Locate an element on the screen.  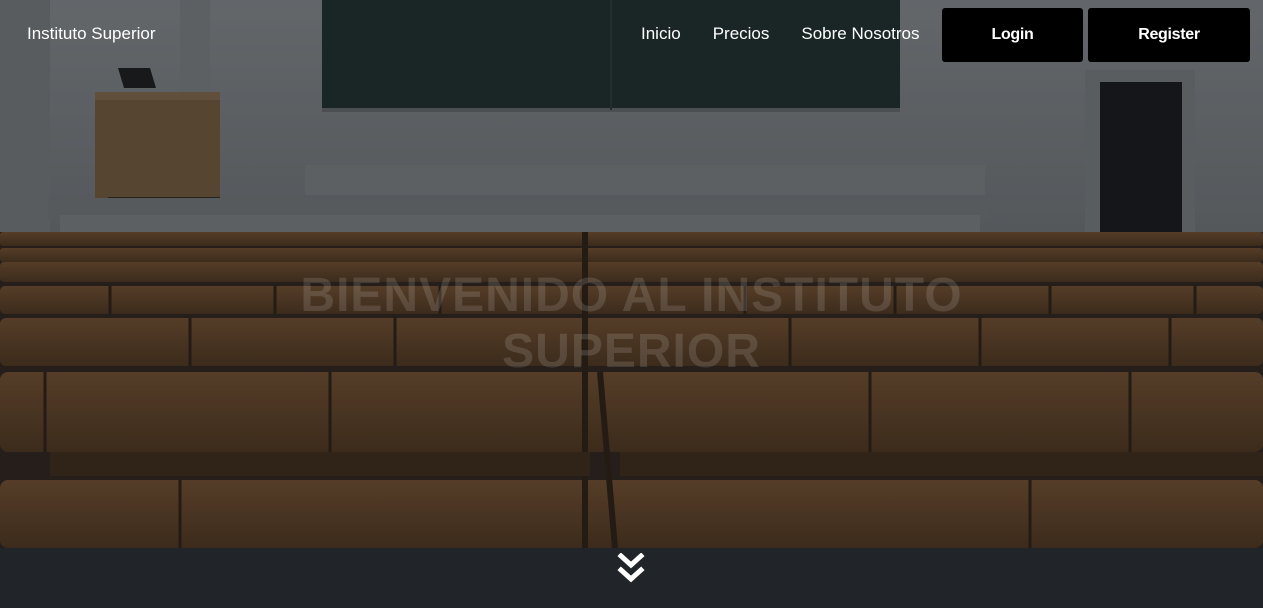
login-button: Login is located at coordinates (1012, 35).